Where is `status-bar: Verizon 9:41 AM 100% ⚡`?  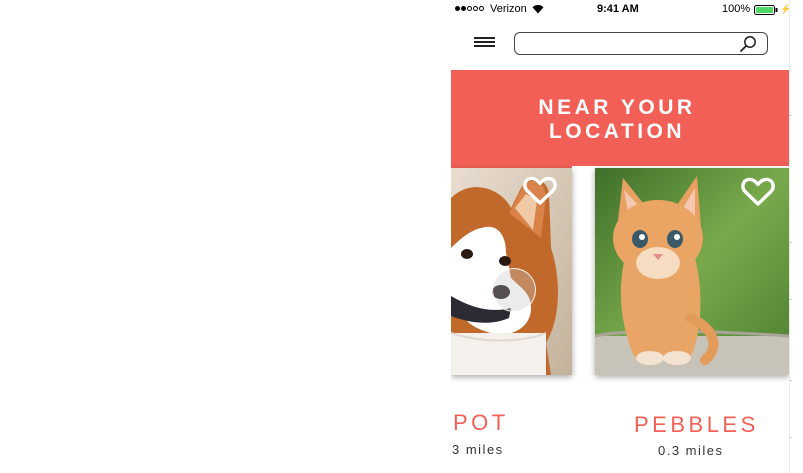 status-bar: Verizon 9:41 AM 100% ⚡ is located at coordinates (620, 10).